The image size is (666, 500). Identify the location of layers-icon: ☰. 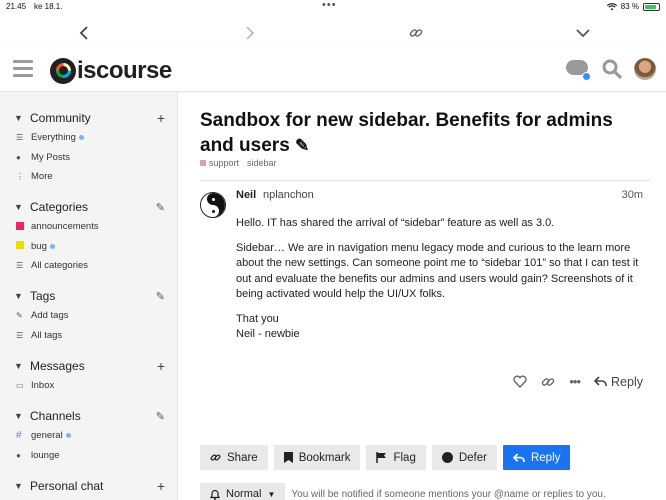
(20, 138).